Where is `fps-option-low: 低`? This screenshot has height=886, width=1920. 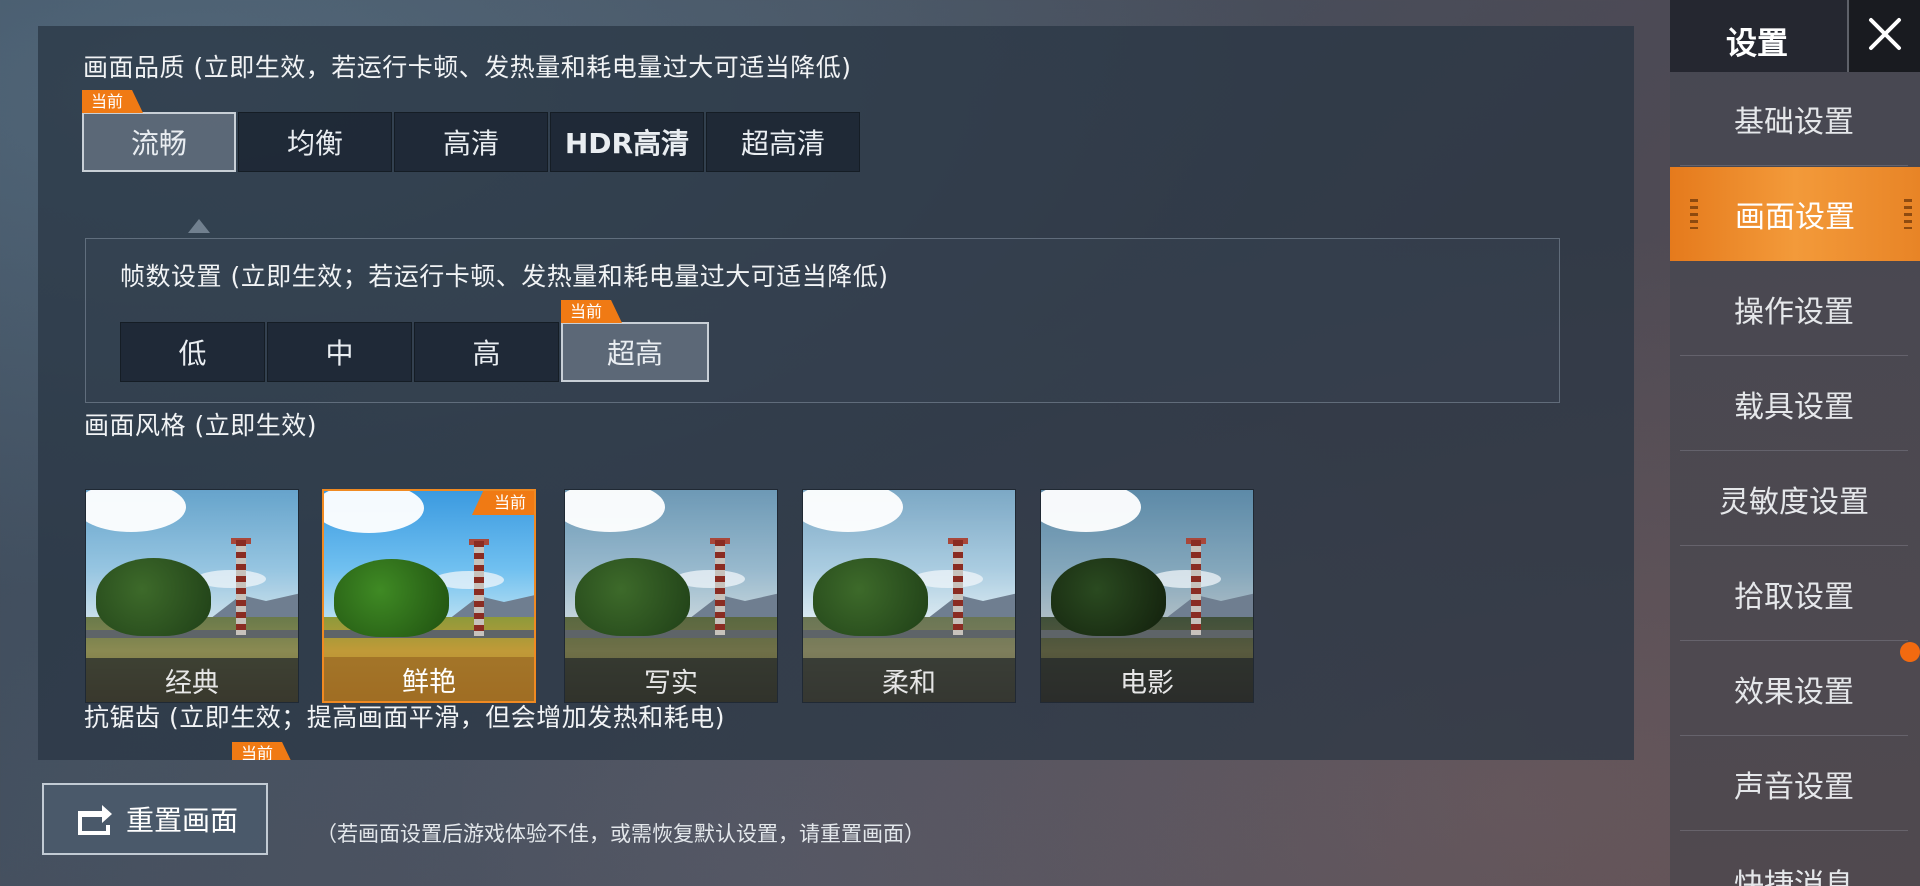 fps-option-low: 低 is located at coordinates (192, 352).